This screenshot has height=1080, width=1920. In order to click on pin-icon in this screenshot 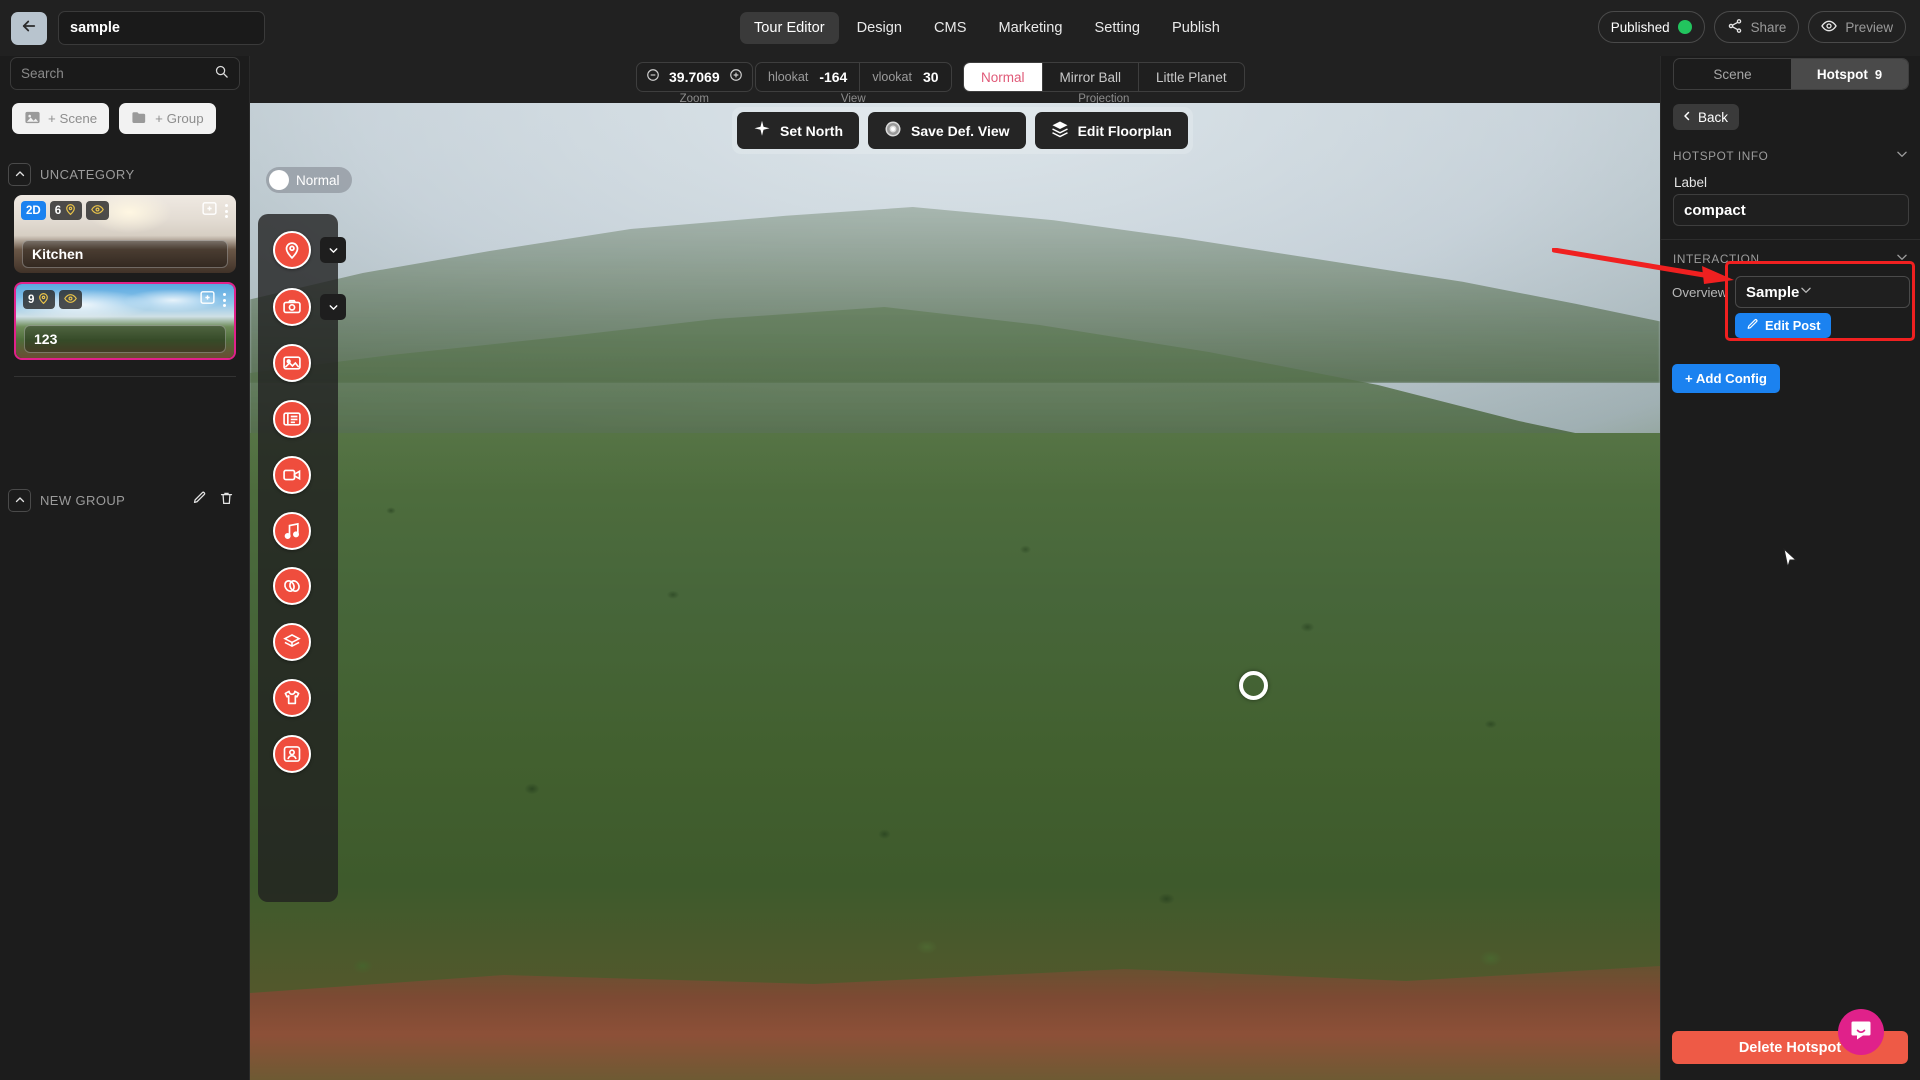, I will do `click(70, 211)`.